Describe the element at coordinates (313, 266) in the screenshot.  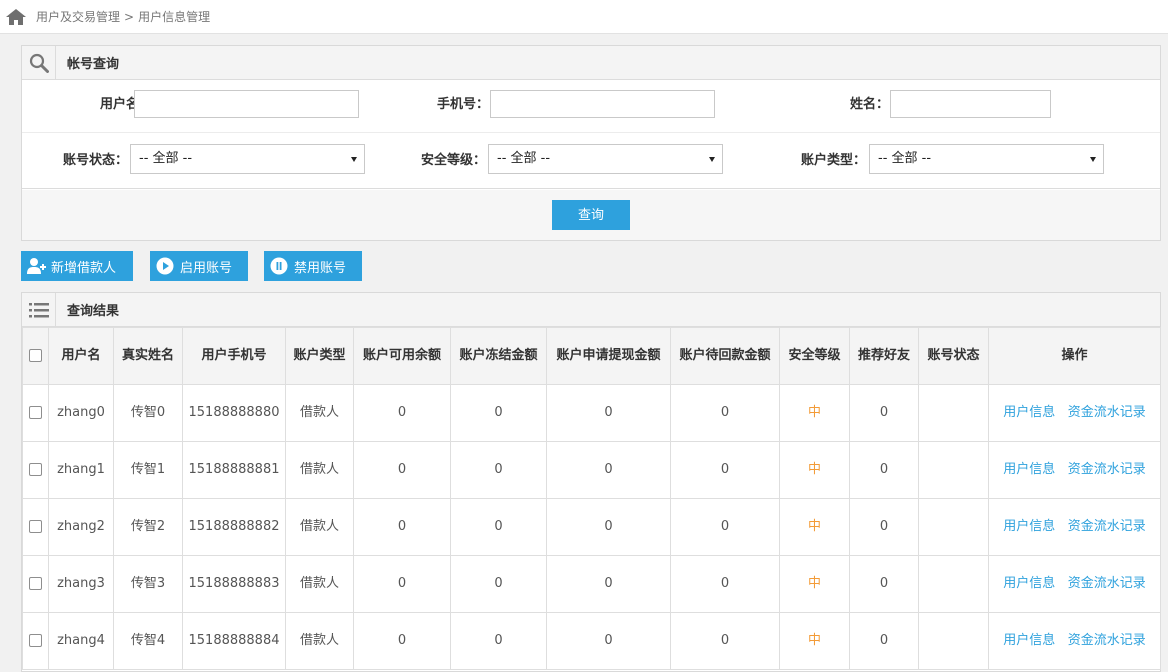
I see `disable-account-button: 禁用账号` at that location.